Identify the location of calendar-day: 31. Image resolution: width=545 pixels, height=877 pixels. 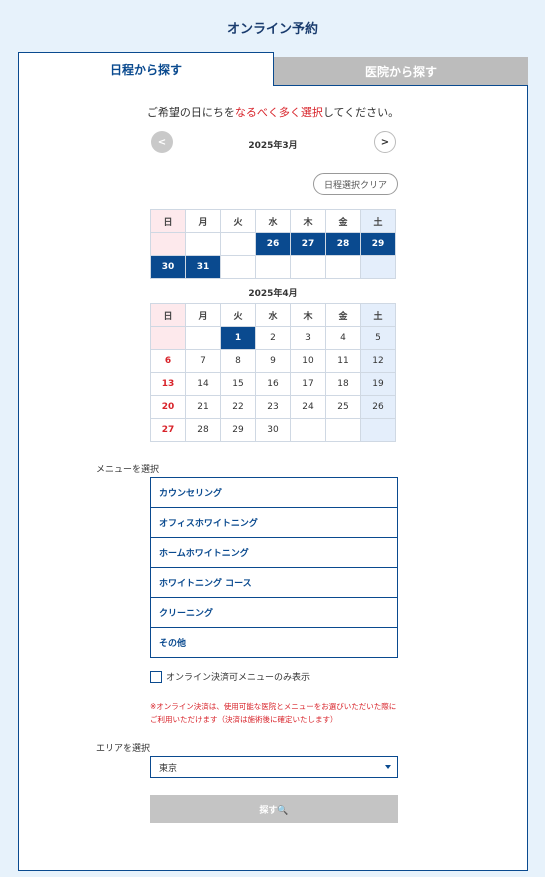
(203, 267).